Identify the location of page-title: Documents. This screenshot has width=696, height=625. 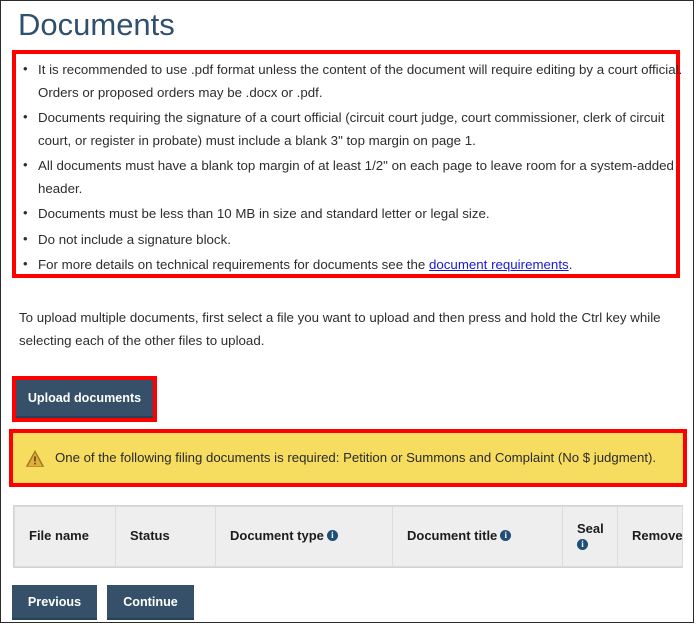
(96, 24).